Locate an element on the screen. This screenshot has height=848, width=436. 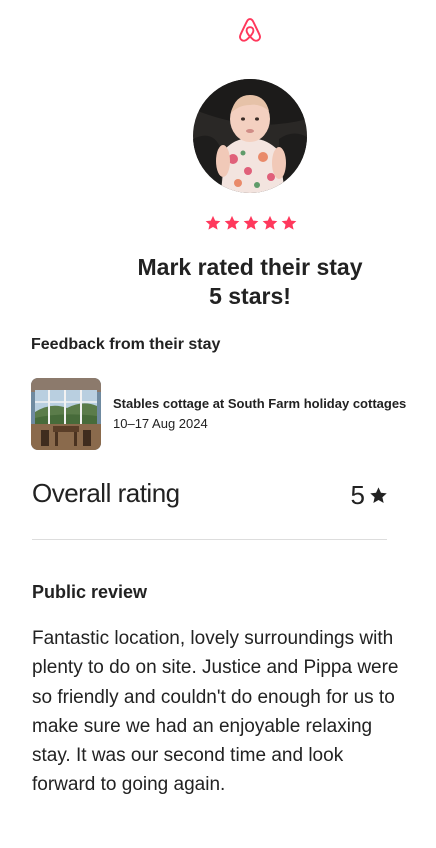
guest-avatar is located at coordinates (250, 136).